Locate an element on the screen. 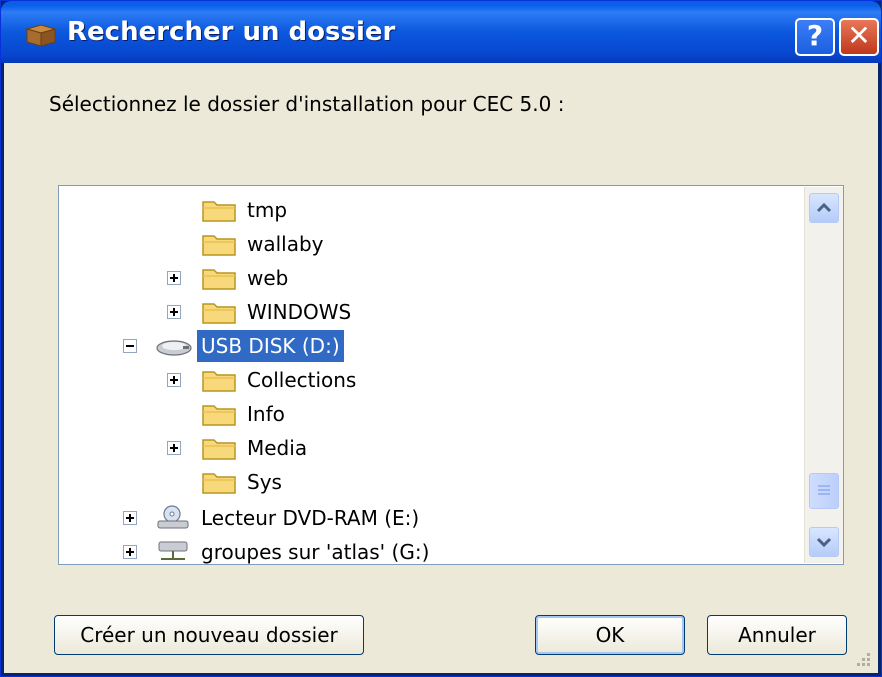  tree-scrollbar is located at coordinates (823, 375).